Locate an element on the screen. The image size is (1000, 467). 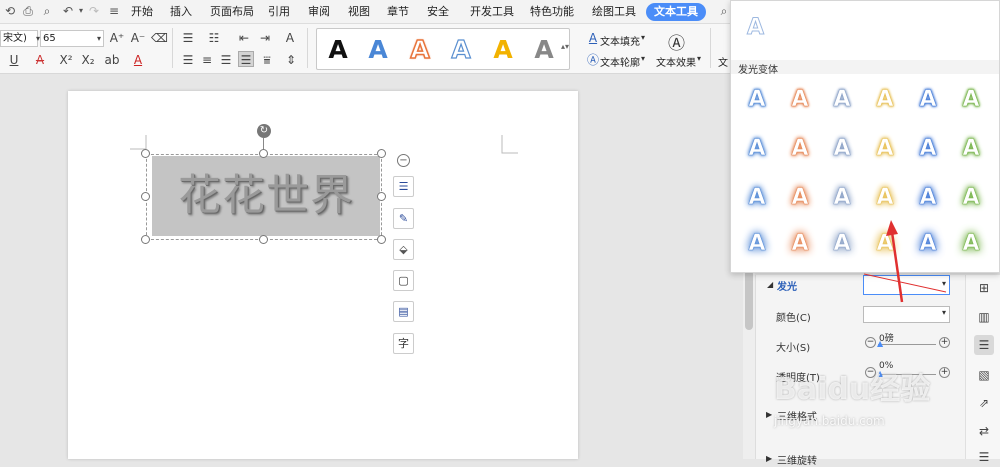
translate-icon: ⇄ is located at coordinates (984, 431).